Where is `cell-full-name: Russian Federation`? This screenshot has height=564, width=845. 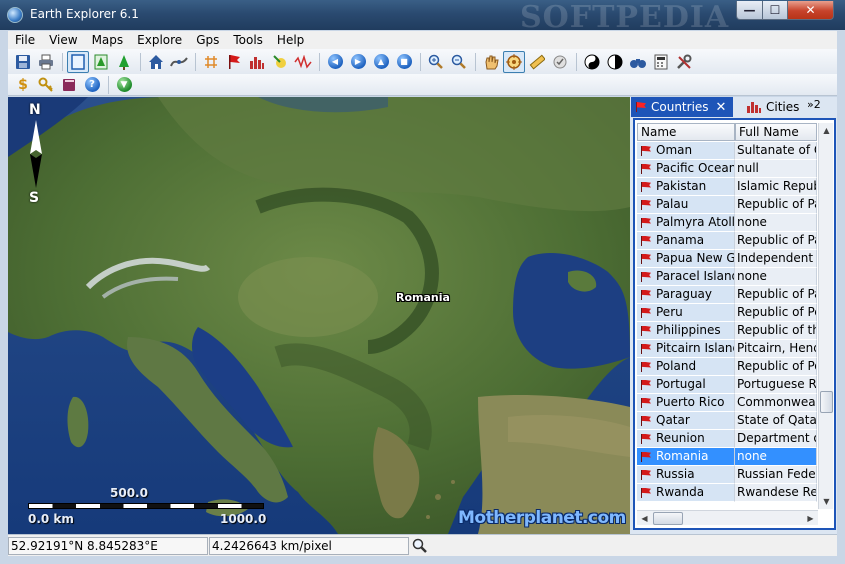
cell-full-name: Russian Federation is located at coordinates (776, 475).